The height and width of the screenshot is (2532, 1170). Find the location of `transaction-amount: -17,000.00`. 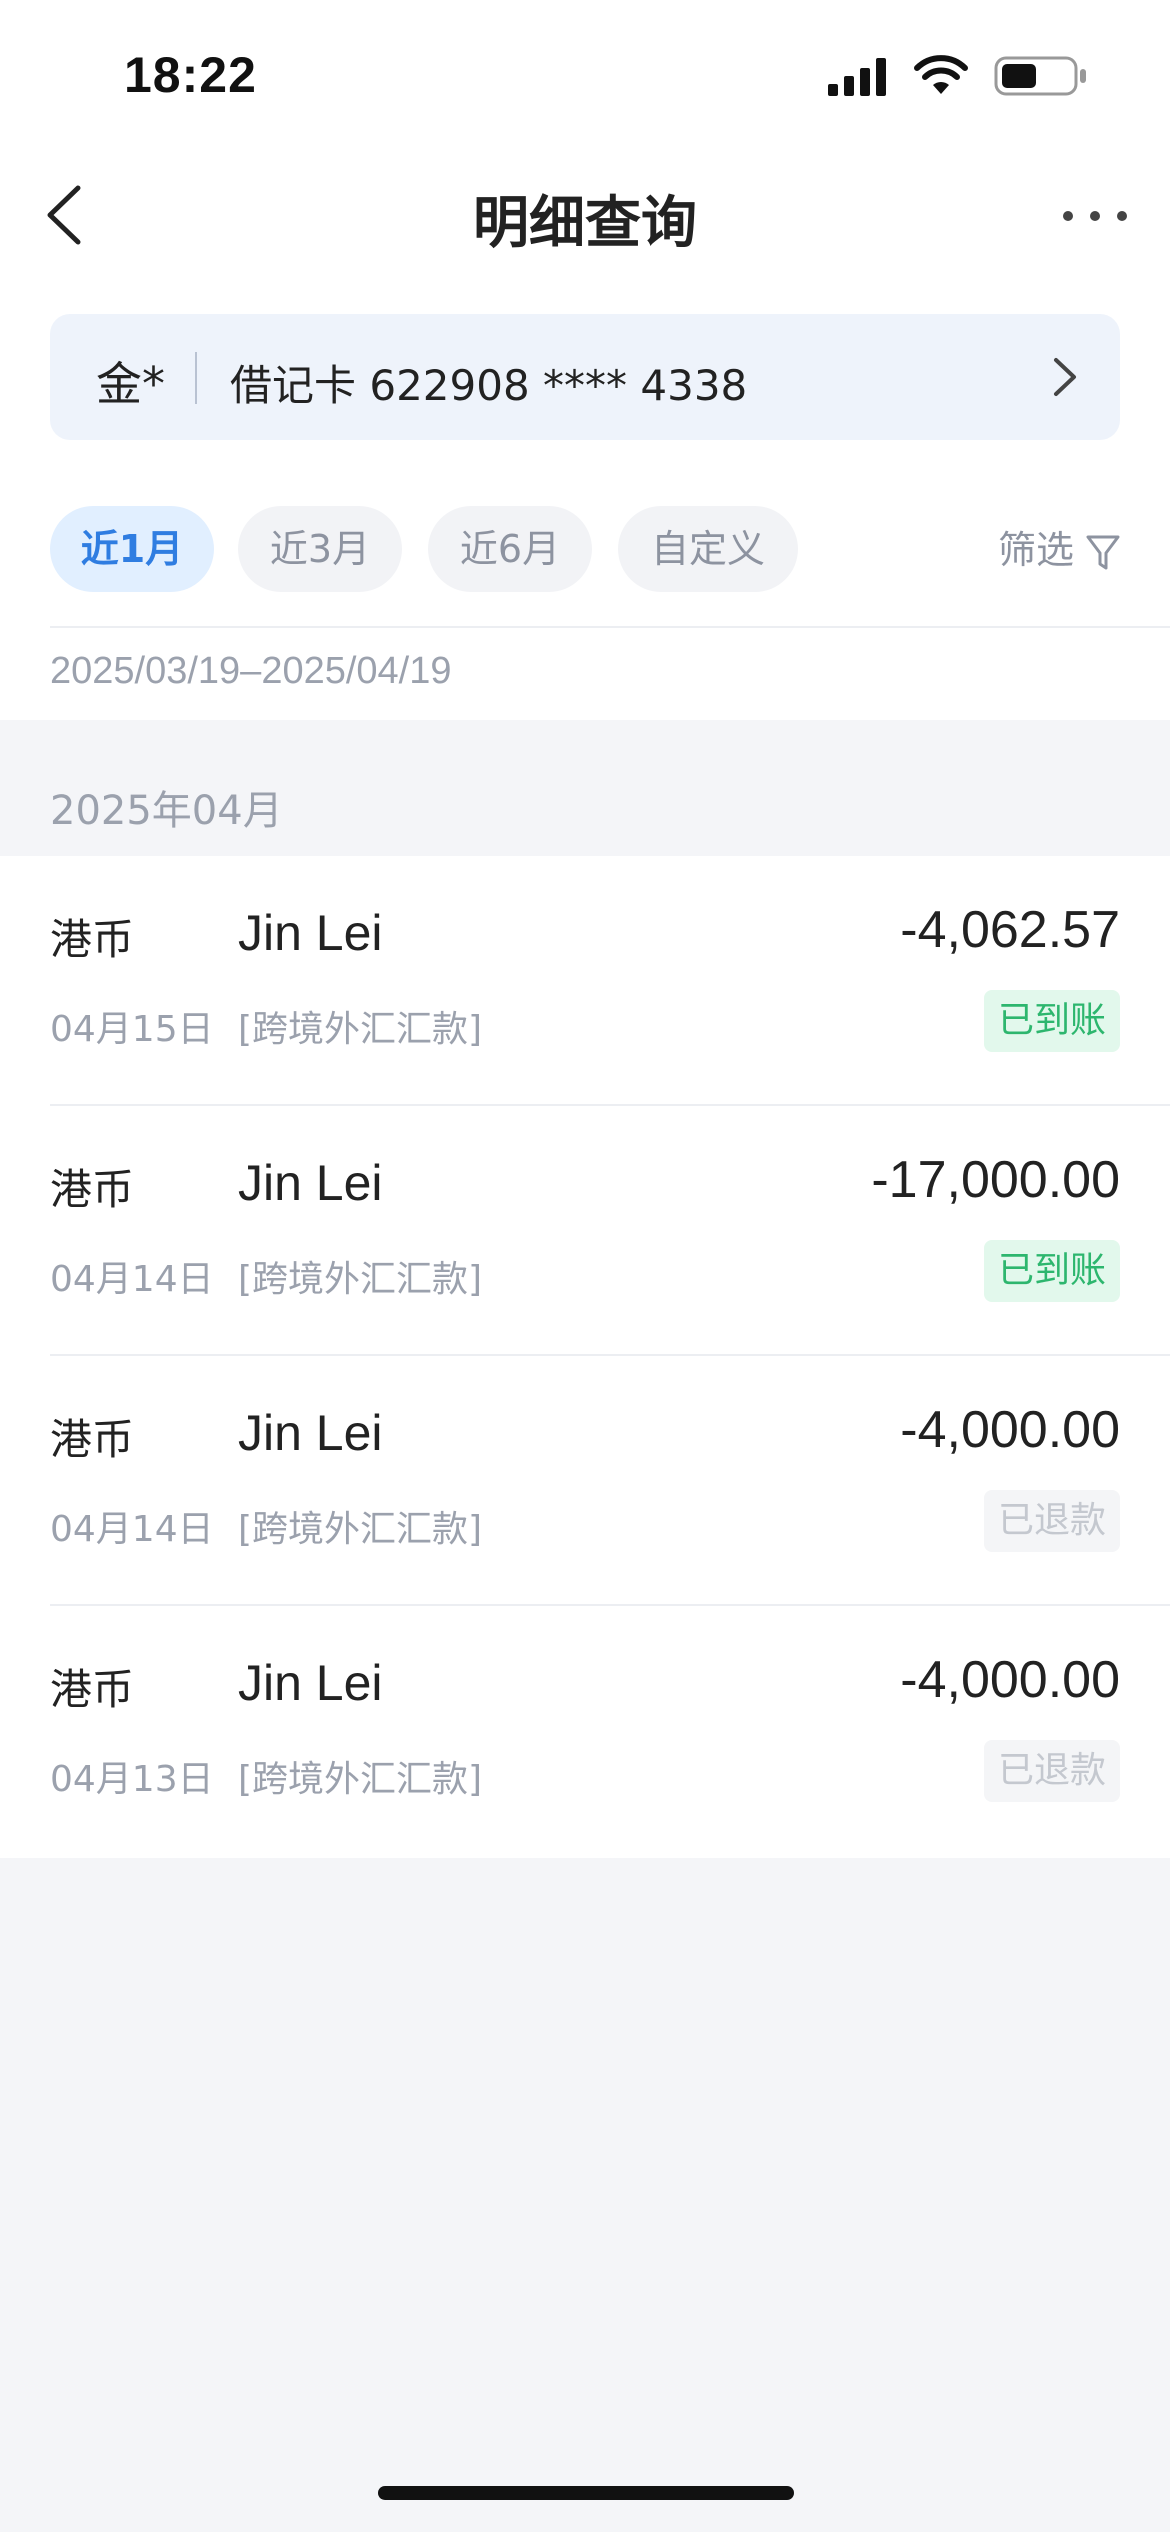

transaction-amount: -17,000.00 is located at coordinates (995, 1180).